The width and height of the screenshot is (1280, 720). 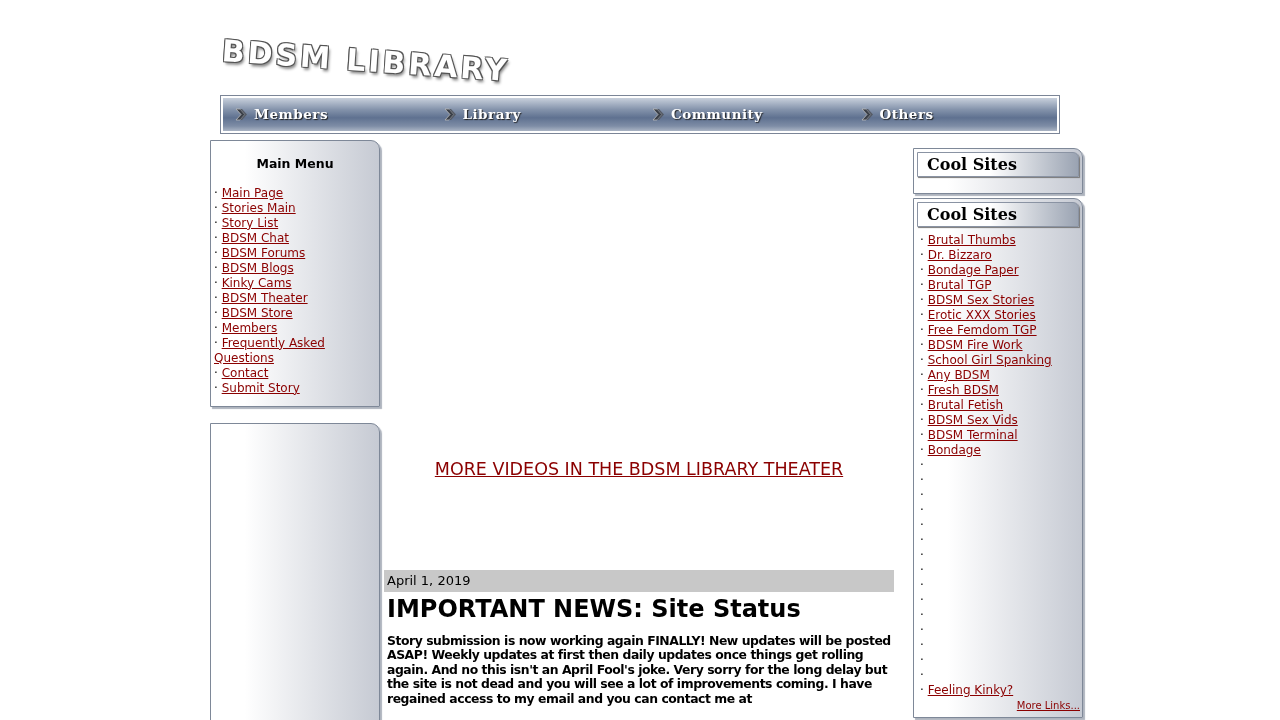 What do you see at coordinates (999, 435) in the screenshot?
I see `menu-link: · BDSM Terminal` at bounding box center [999, 435].